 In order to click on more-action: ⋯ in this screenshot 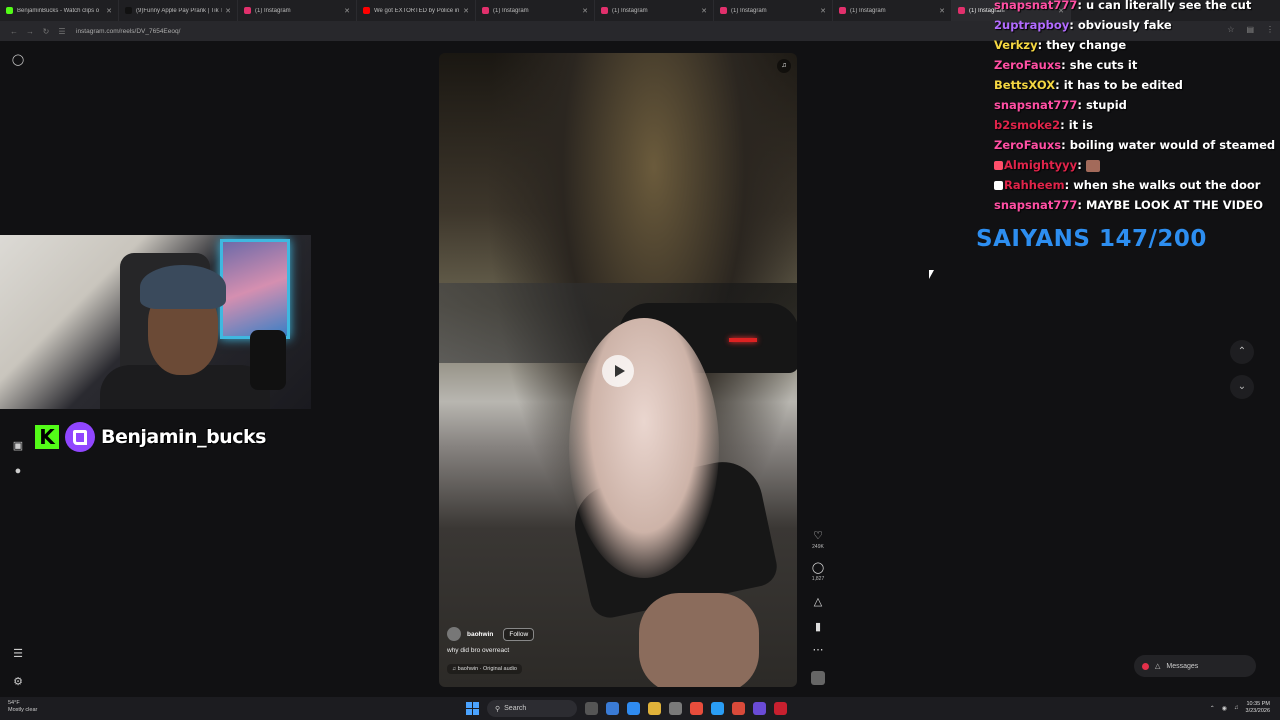, I will do `click(818, 650)`.